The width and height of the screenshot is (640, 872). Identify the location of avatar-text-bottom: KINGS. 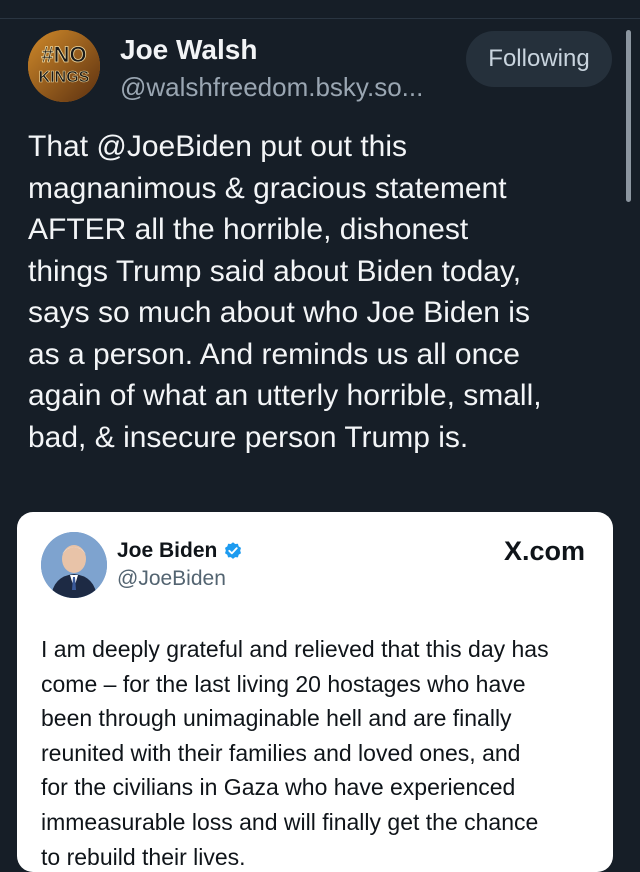
(64, 77).